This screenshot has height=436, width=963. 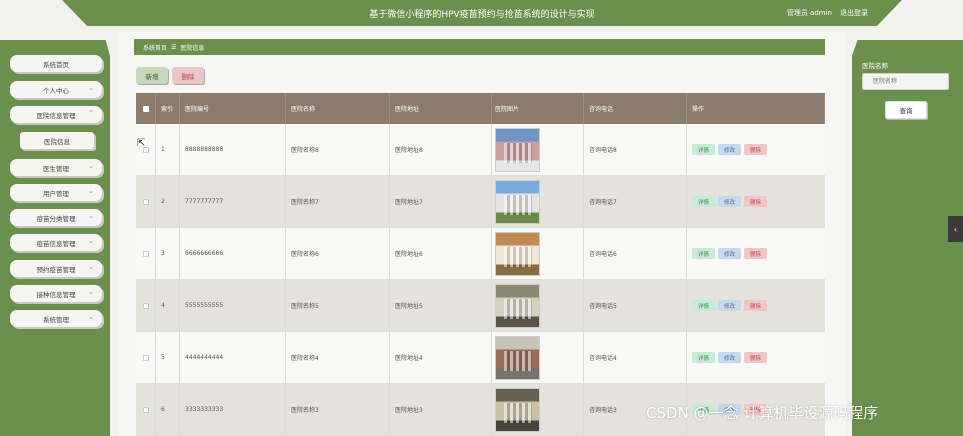 I want to click on row-hospital-name: 医院名称6, so click(x=338, y=253).